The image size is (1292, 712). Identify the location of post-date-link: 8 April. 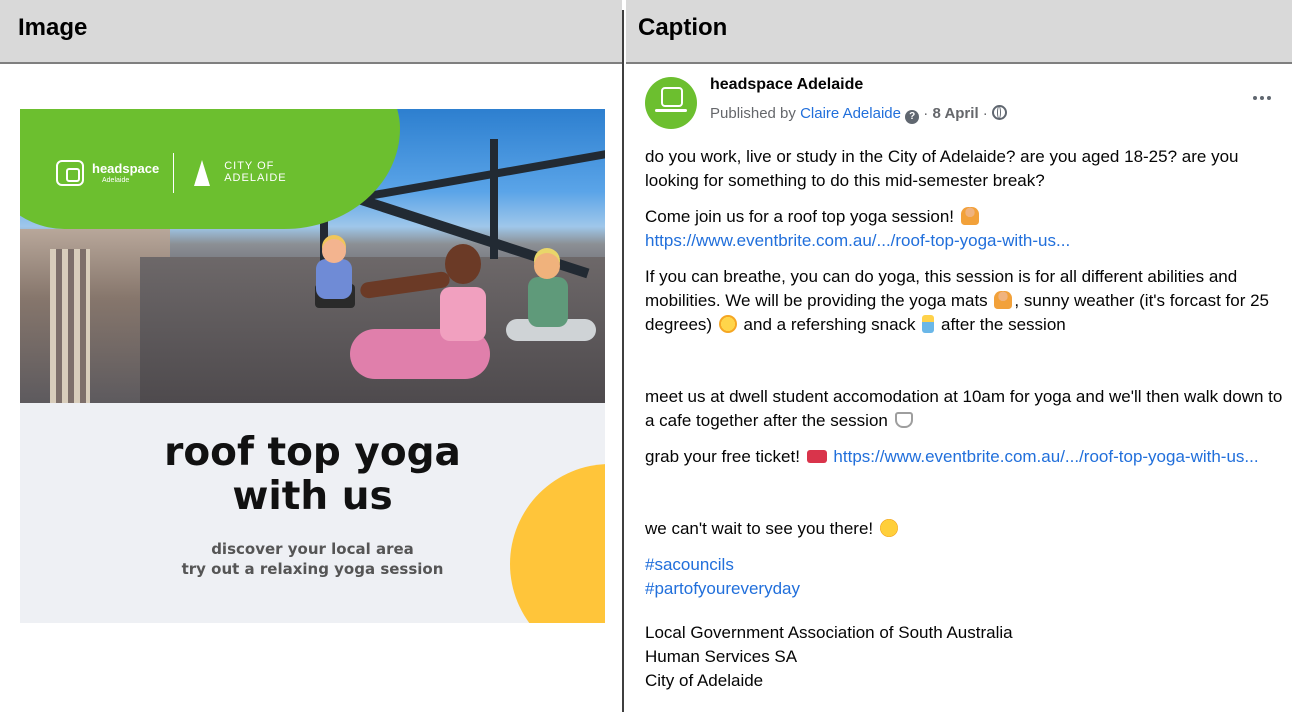
(955, 113).